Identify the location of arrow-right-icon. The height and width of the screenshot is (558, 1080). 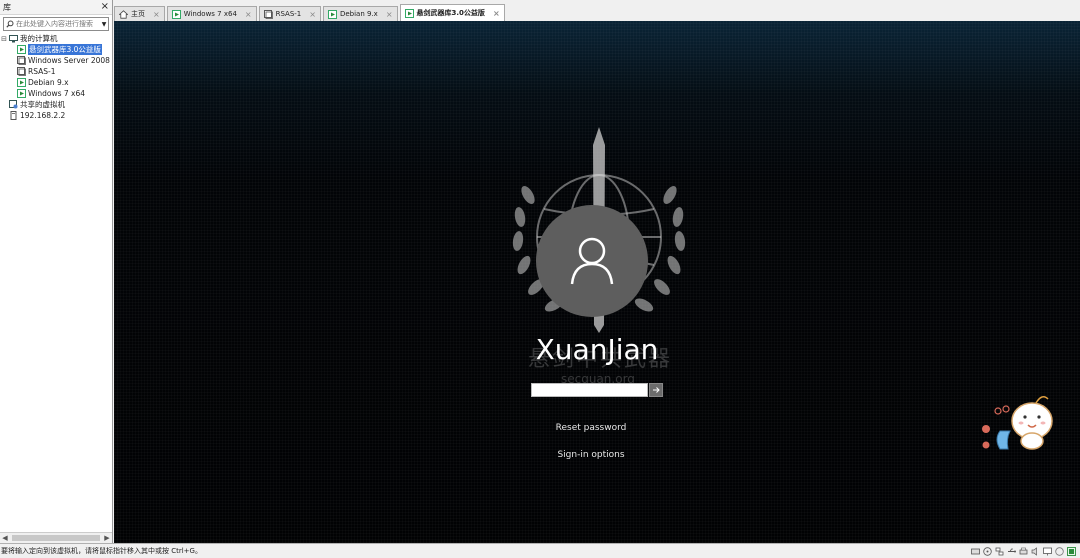
(656, 390).